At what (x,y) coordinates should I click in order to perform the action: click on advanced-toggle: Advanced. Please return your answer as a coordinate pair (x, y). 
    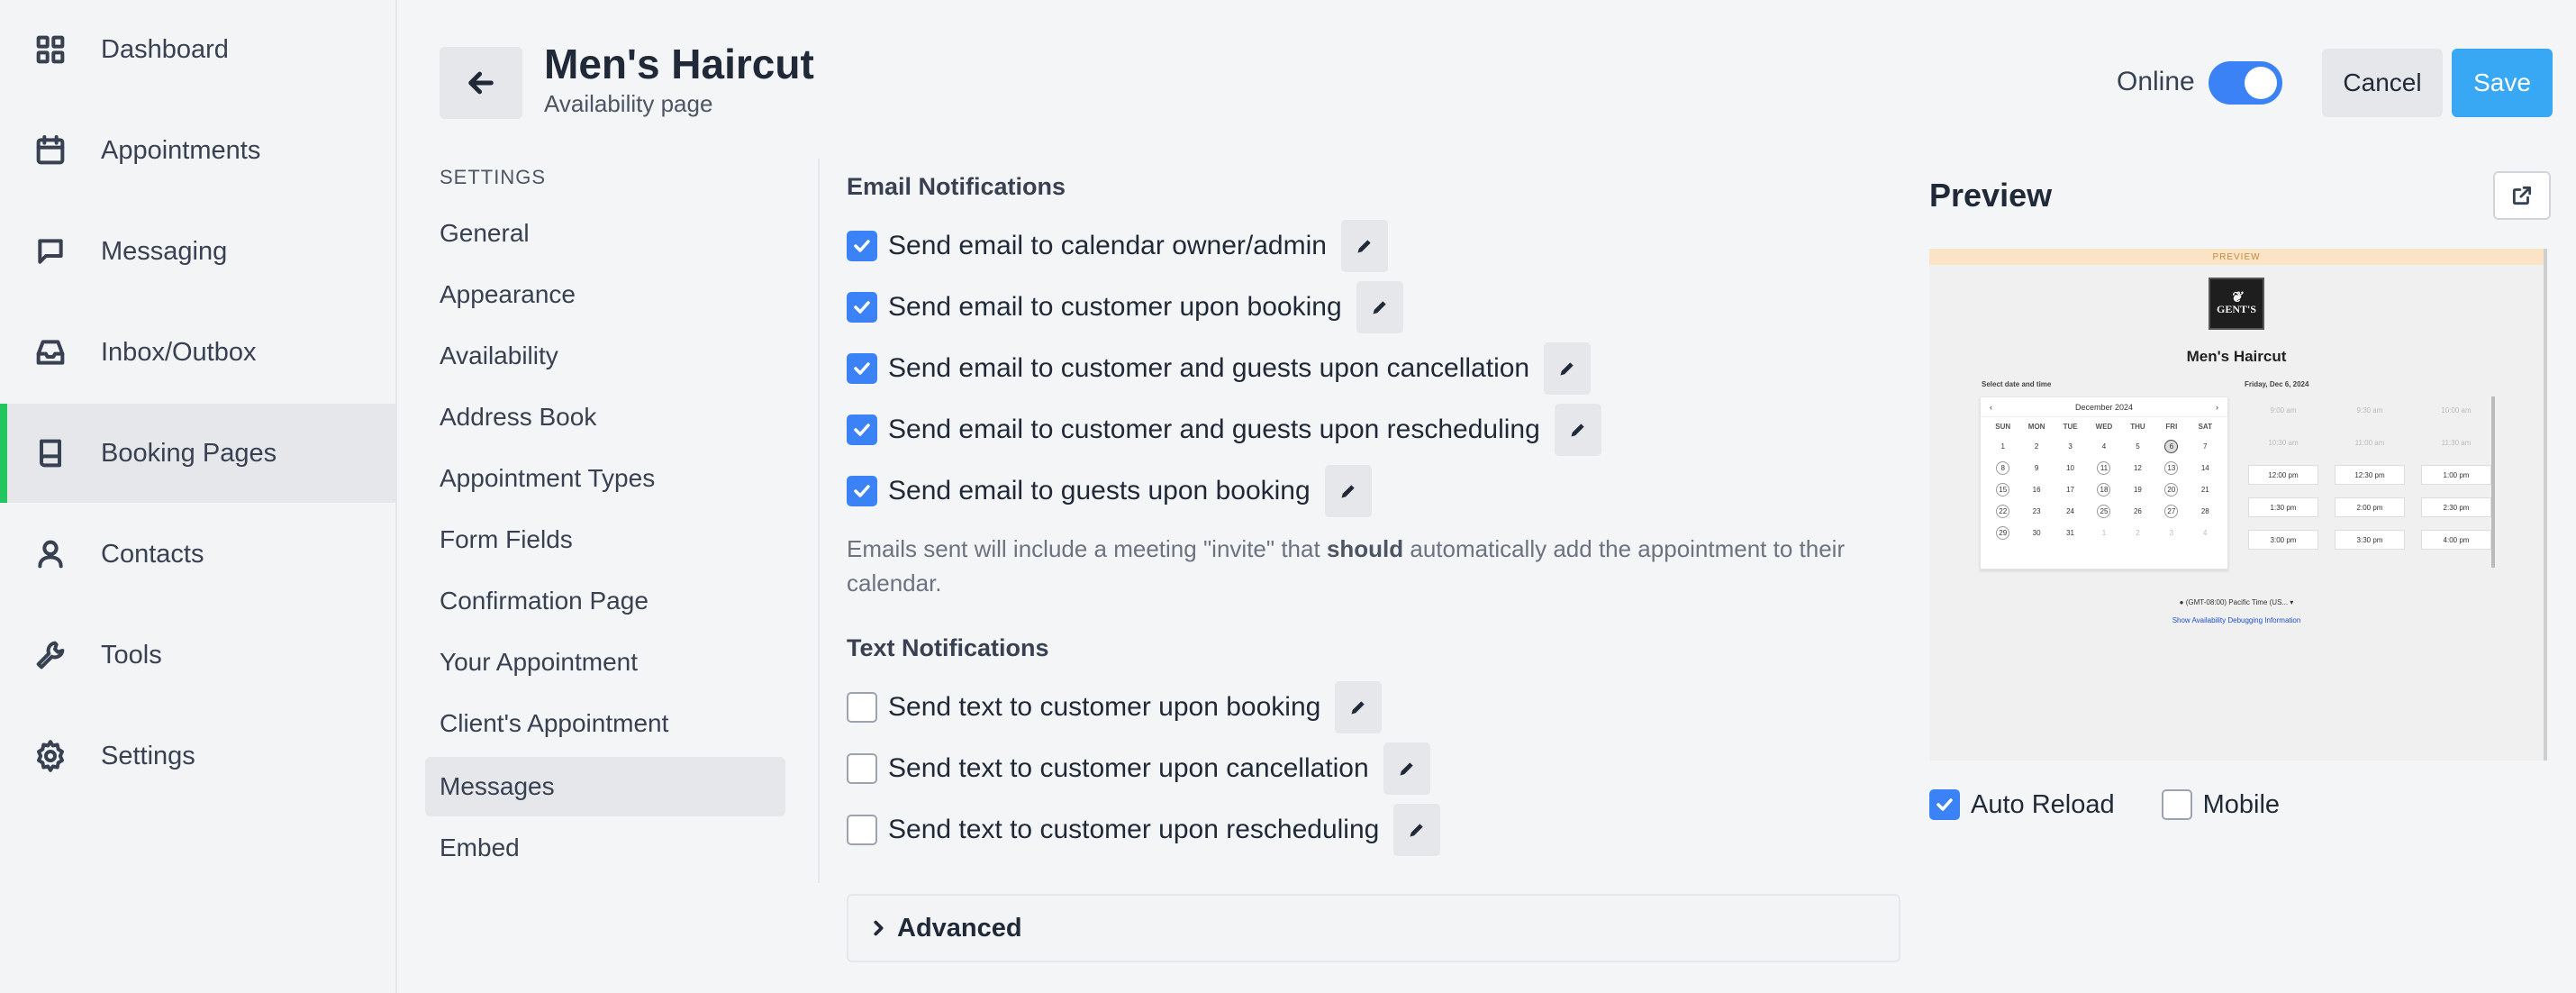
    Looking at the image, I should click on (1373, 928).